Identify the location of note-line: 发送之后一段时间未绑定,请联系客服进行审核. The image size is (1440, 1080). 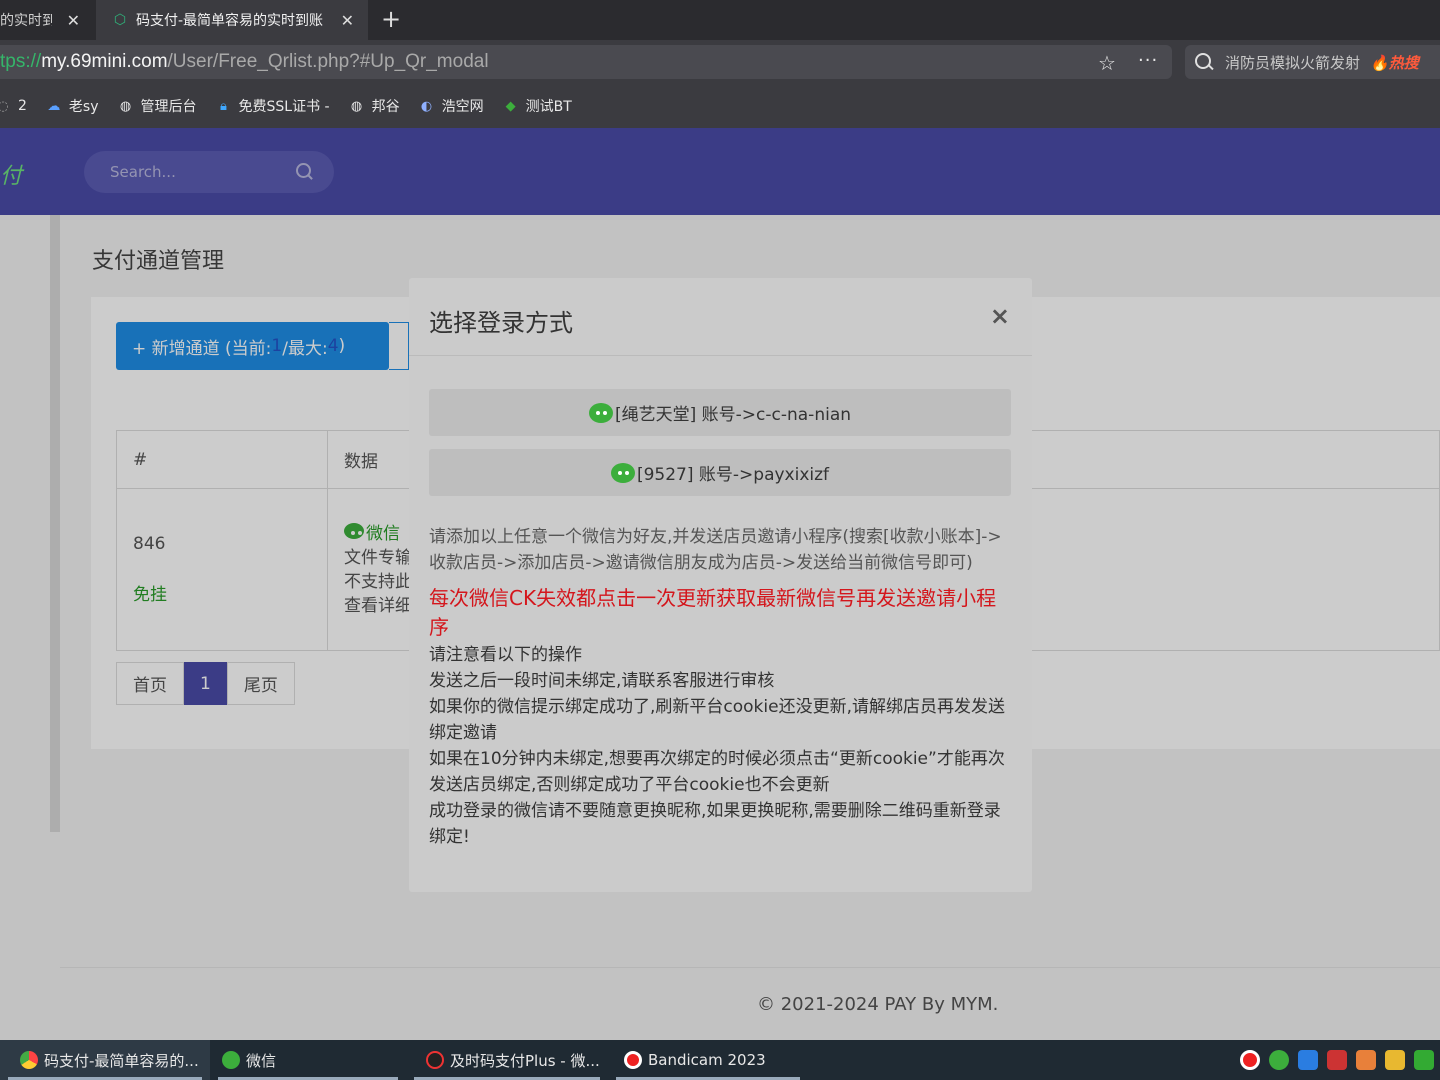
(602, 681).